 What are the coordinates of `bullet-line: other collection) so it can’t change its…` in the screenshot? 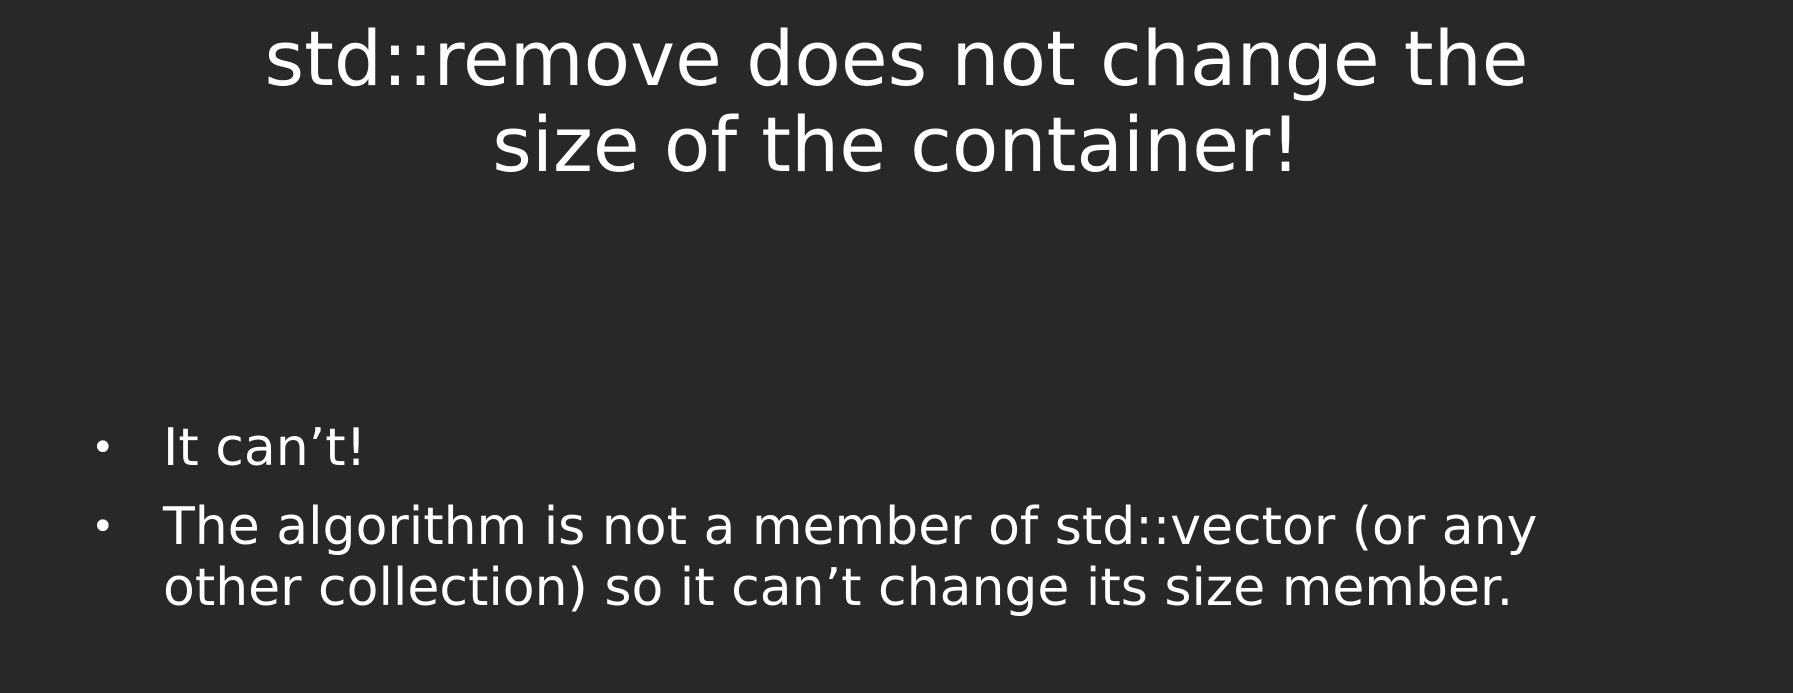 It's located at (838, 588).